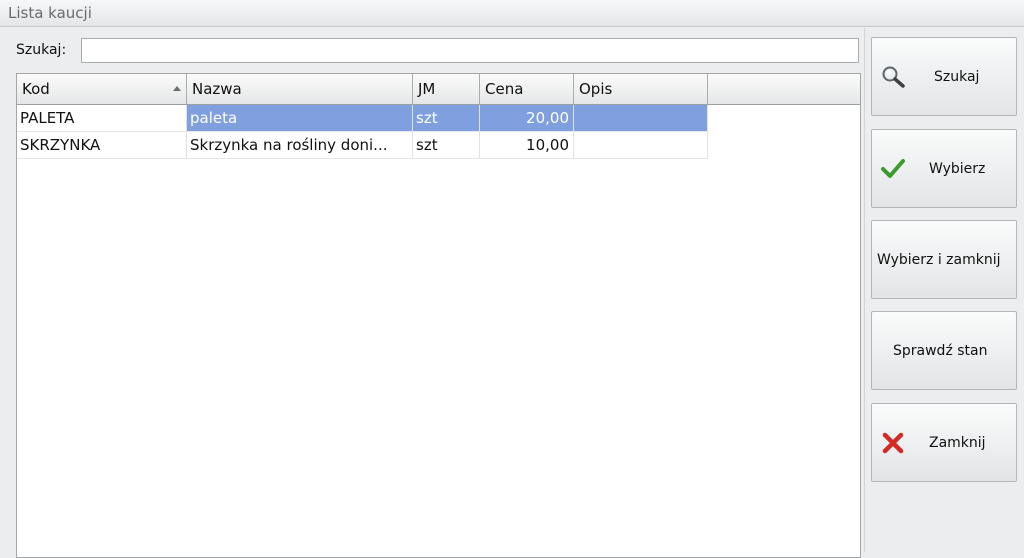  Describe the element at coordinates (300, 89) in the screenshot. I see `column-header-nazwa: Nazwa` at that location.